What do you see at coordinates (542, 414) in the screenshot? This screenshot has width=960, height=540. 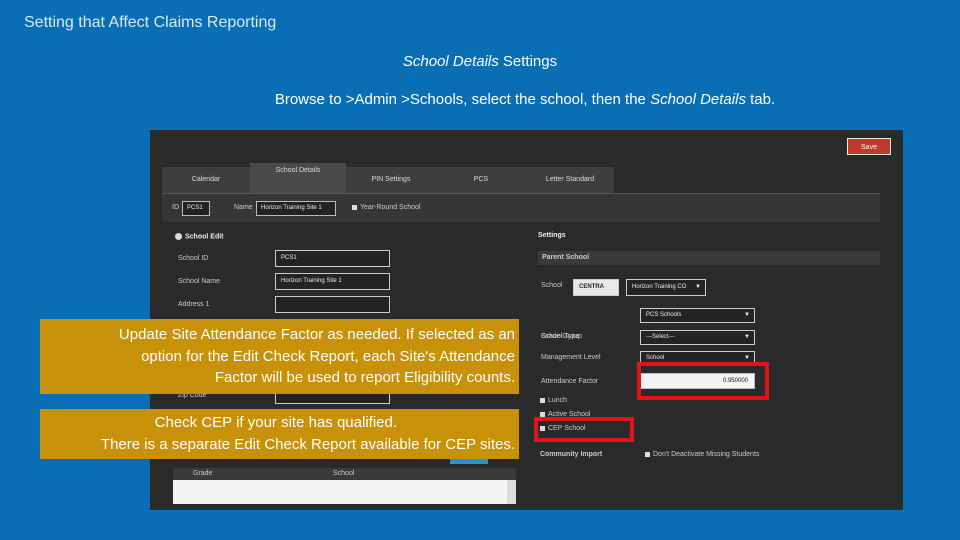 I see `active-school-check-icon` at bounding box center [542, 414].